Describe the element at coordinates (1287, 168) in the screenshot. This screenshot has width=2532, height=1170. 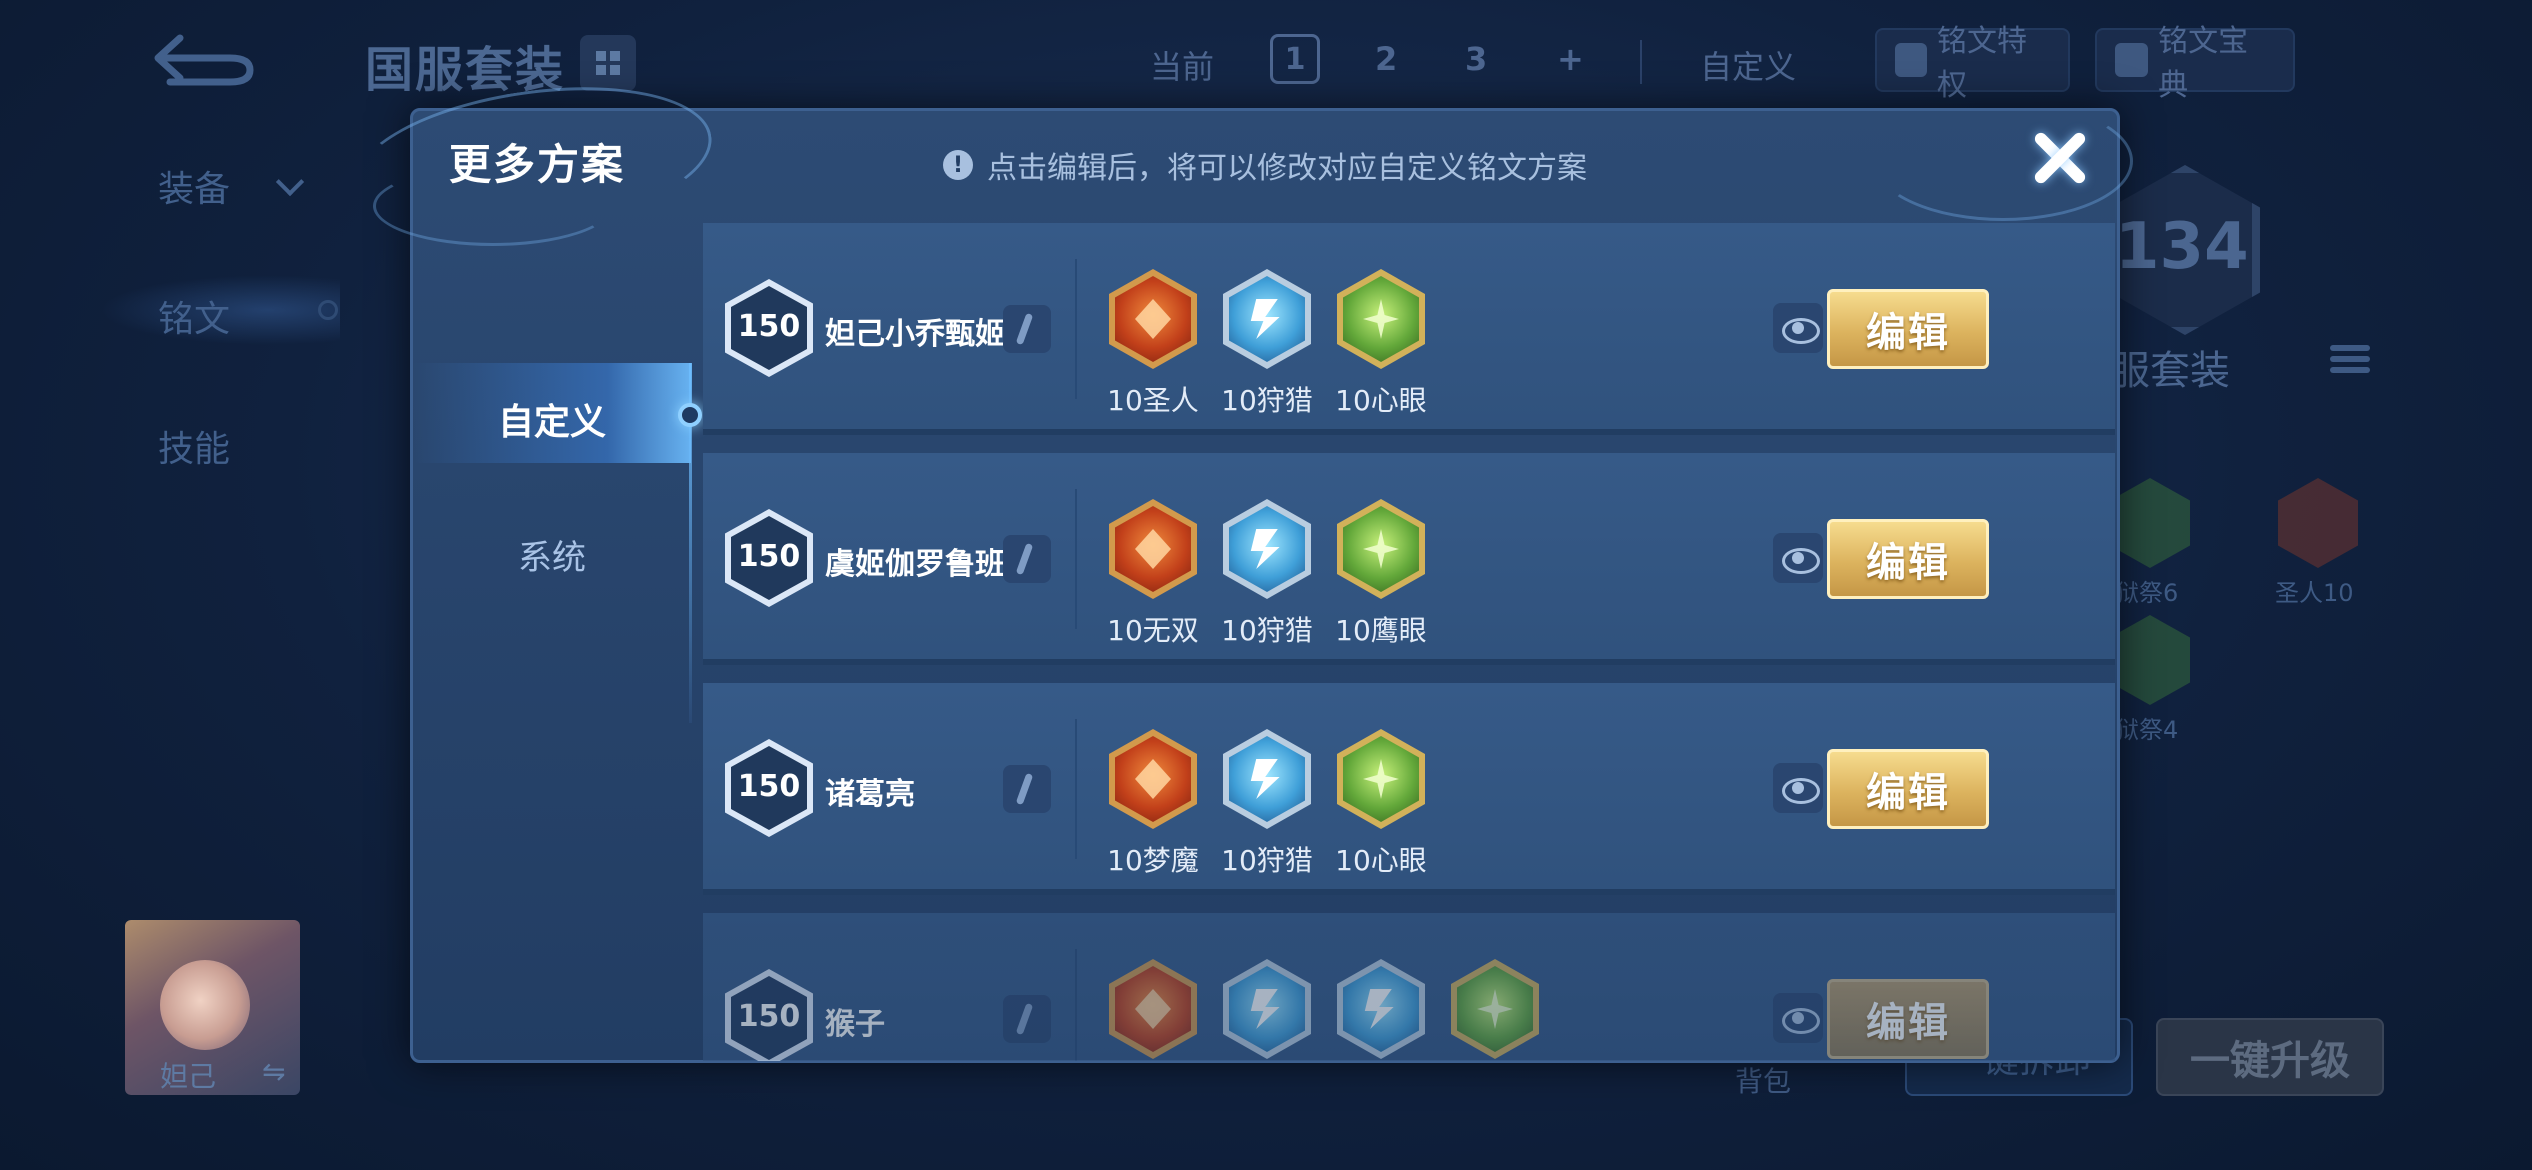
I see `hint-text: 点击编辑后，将可以修改对应自定义铭文方案` at that location.